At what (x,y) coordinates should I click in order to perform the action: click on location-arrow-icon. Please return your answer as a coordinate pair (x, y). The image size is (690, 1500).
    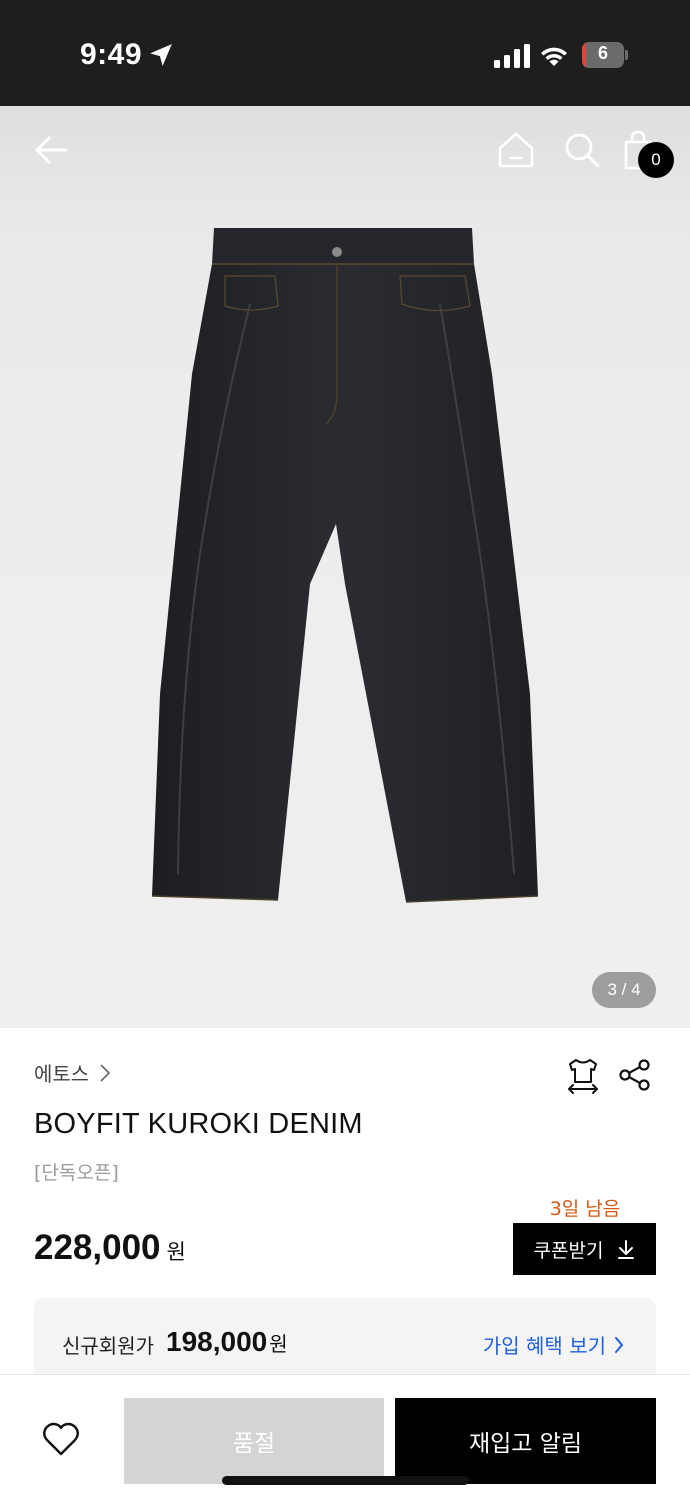
    Looking at the image, I should click on (161, 55).